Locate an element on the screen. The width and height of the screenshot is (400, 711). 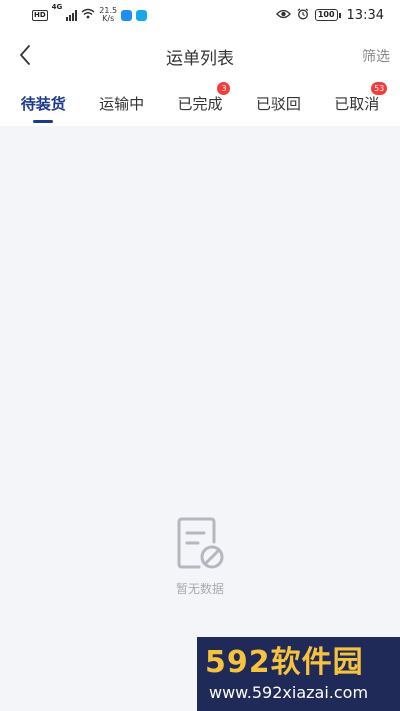
search-app-icon is located at coordinates (142, 15).